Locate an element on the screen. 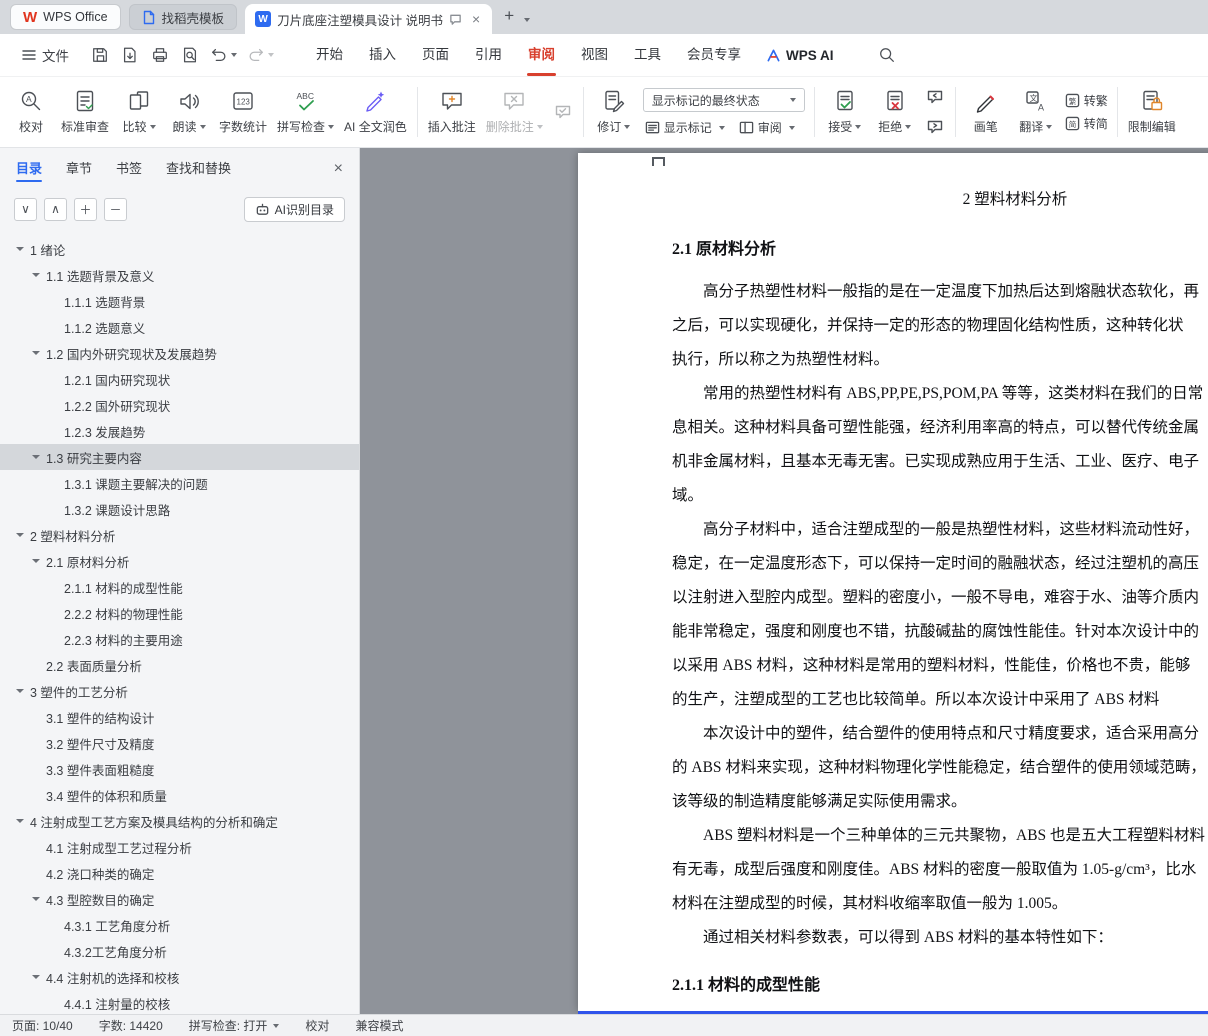 This screenshot has width=1208, height=1036. resolve-comment-button is located at coordinates (563, 112).